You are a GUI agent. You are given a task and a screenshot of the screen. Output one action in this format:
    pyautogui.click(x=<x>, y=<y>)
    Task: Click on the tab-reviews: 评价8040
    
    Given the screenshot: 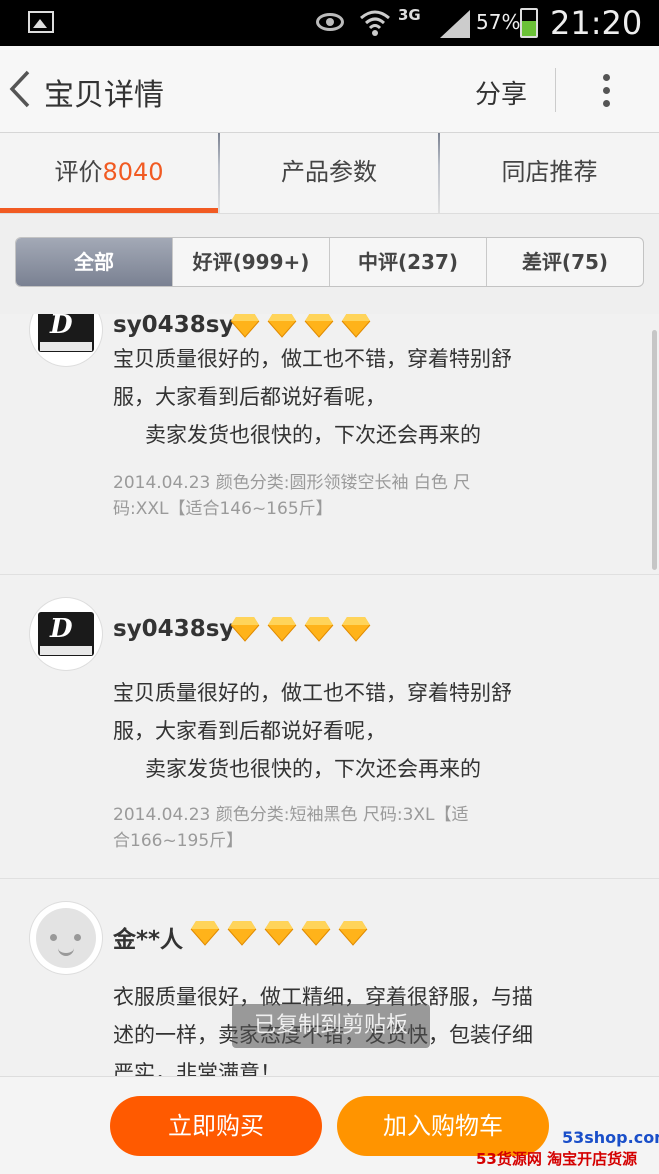 What is the action you would take?
    pyautogui.click(x=109, y=173)
    